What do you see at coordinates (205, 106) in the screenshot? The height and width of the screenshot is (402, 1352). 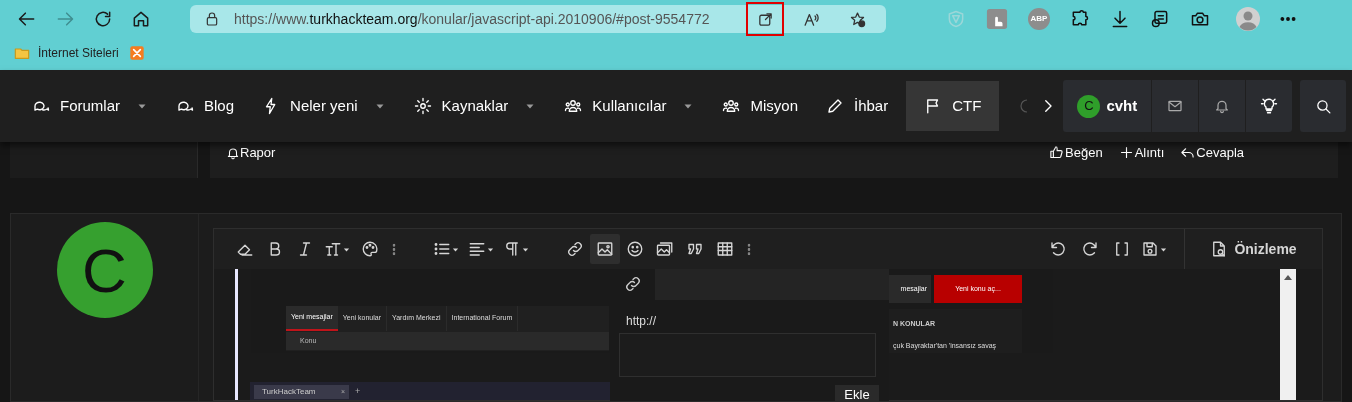 I see `nav-tab: Blog` at bounding box center [205, 106].